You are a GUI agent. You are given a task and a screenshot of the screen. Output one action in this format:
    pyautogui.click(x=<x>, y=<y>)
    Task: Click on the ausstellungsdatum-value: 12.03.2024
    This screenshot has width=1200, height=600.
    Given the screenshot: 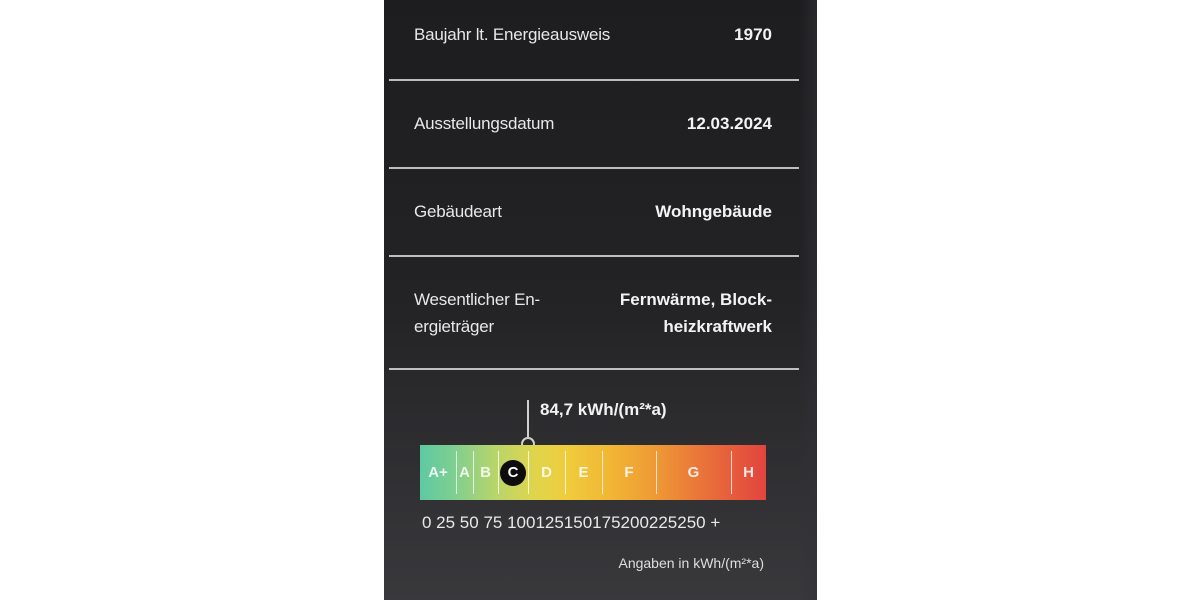 What is the action you would take?
    pyautogui.click(x=729, y=123)
    